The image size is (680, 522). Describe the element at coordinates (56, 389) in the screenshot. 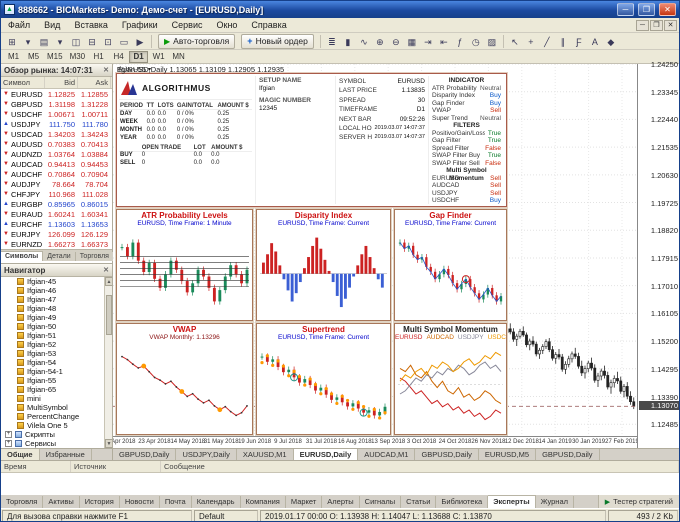

I see `navigator-item: Ifgian-65` at that location.